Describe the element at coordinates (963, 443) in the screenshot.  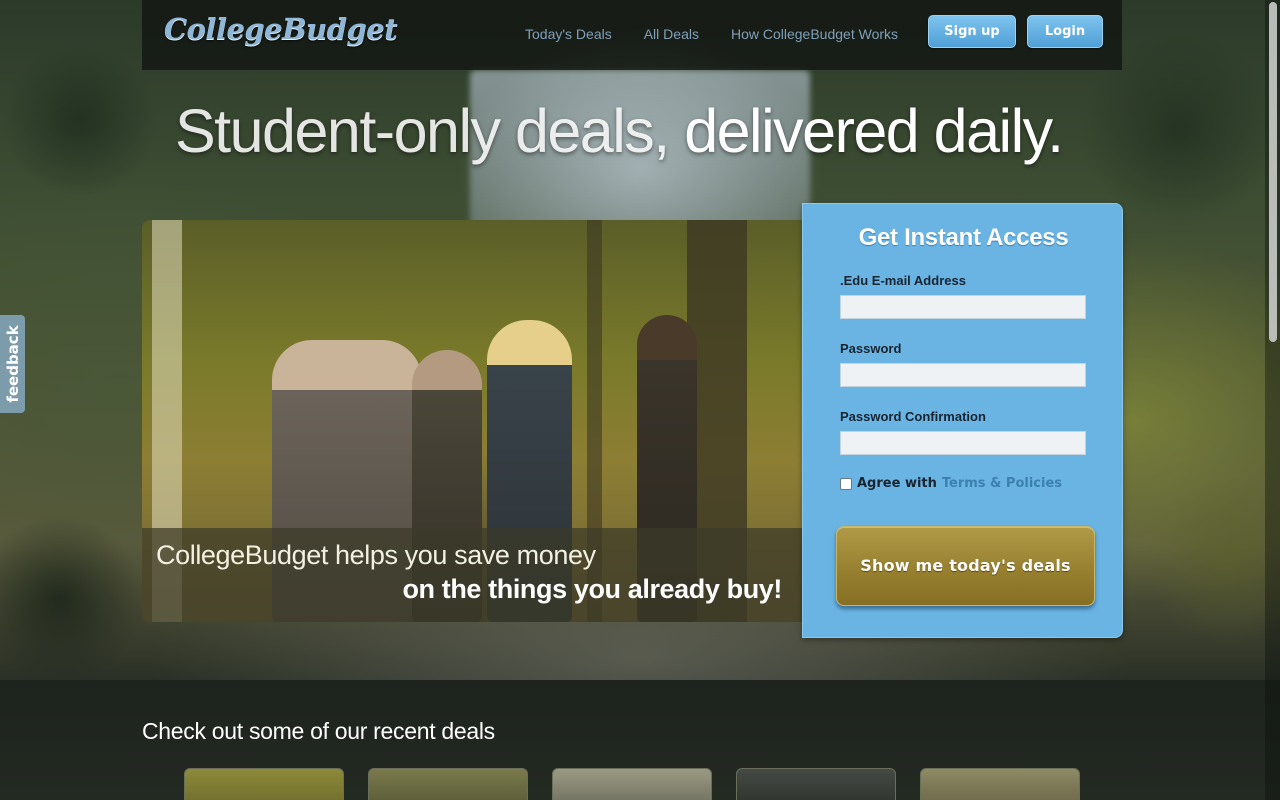
I see `password-confirm-field` at that location.